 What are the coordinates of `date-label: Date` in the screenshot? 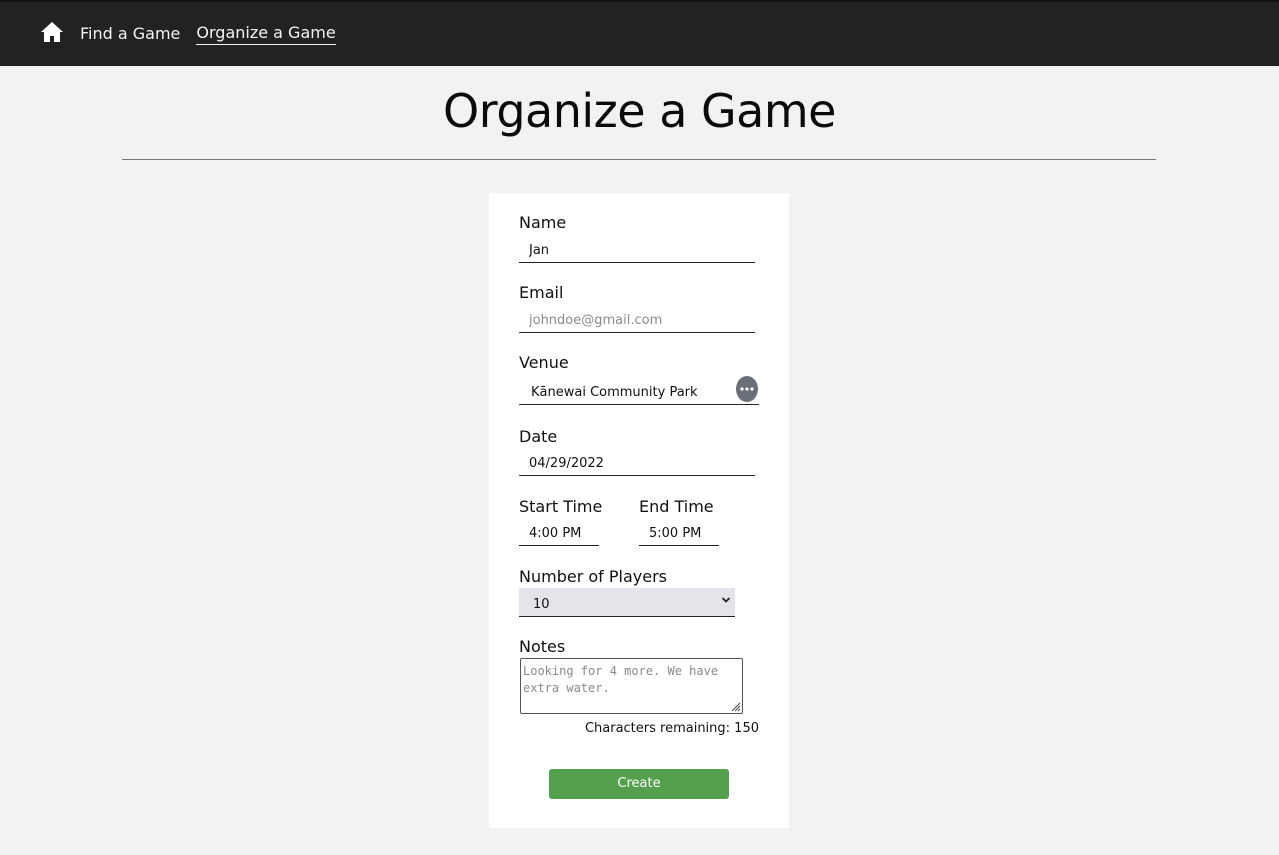 It's located at (538, 436).